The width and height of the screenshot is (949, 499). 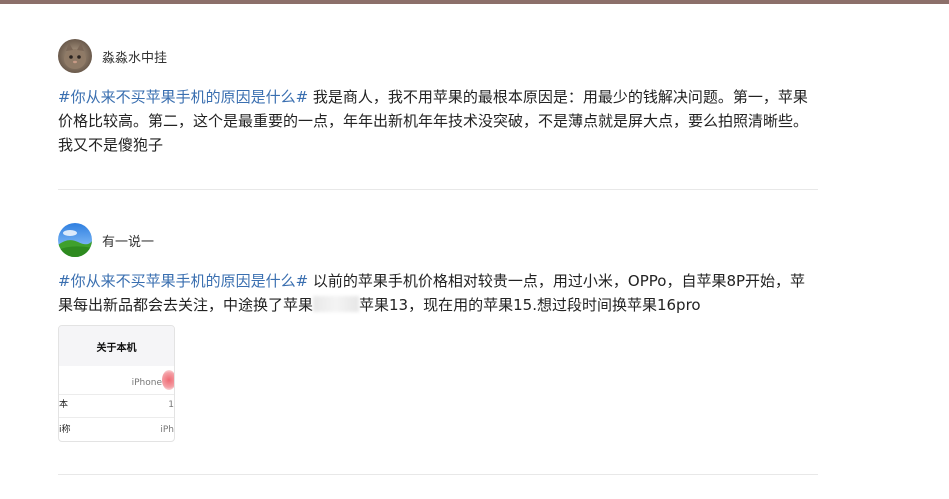 What do you see at coordinates (116, 383) in the screenshot?
I see `post-image-thumbnail: 关于本机 iPhone 本 1 i称 iPh` at bounding box center [116, 383].